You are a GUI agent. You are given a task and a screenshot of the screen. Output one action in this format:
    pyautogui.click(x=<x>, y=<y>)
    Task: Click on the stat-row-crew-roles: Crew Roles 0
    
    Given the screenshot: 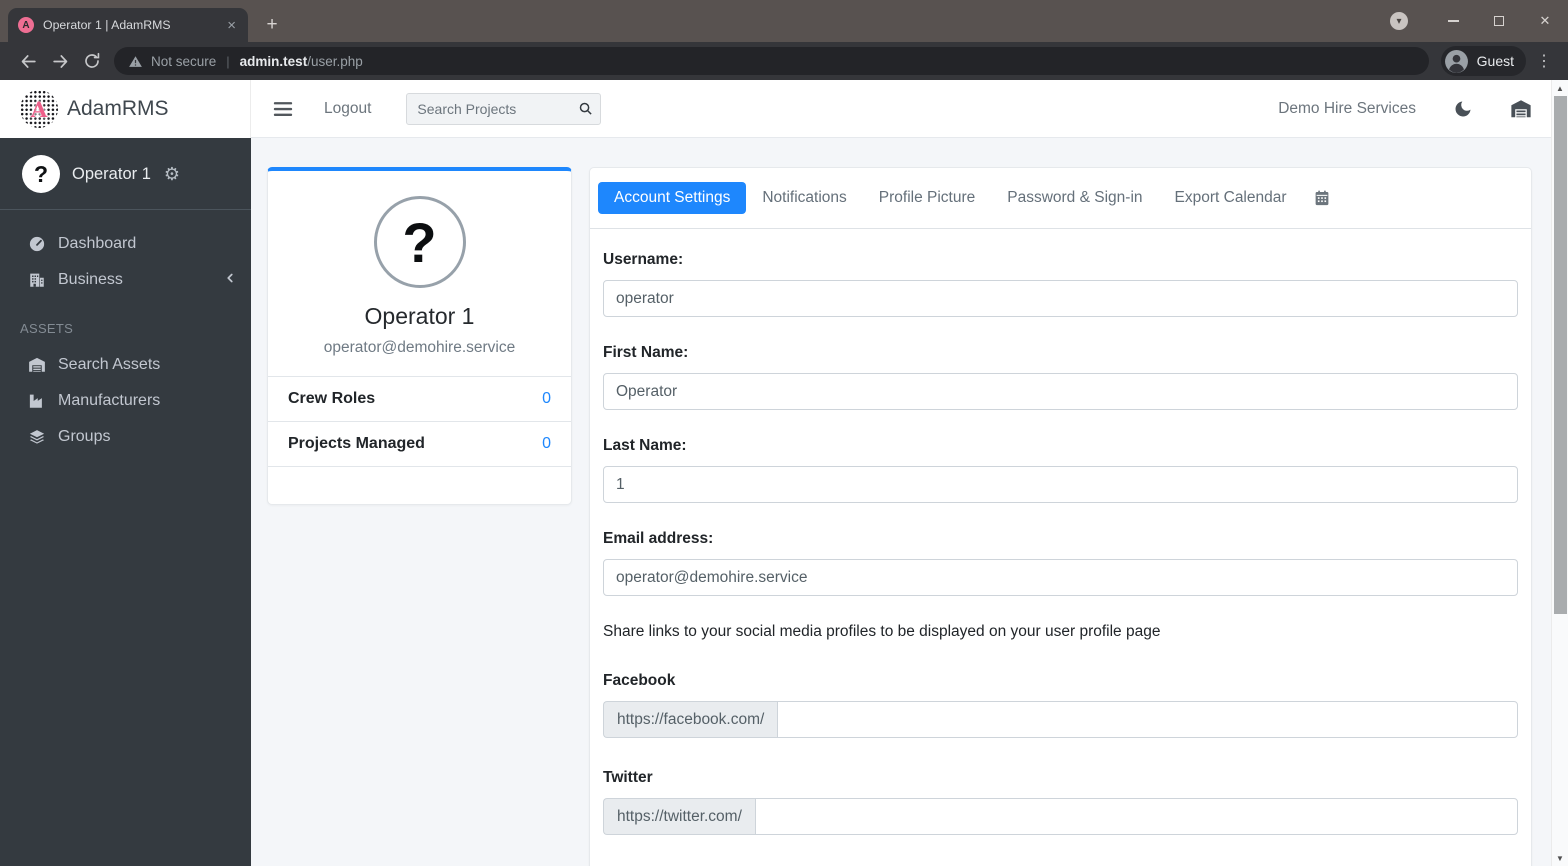 What is the action you would take?
    pyautogui.click(x=419, y=398)
    